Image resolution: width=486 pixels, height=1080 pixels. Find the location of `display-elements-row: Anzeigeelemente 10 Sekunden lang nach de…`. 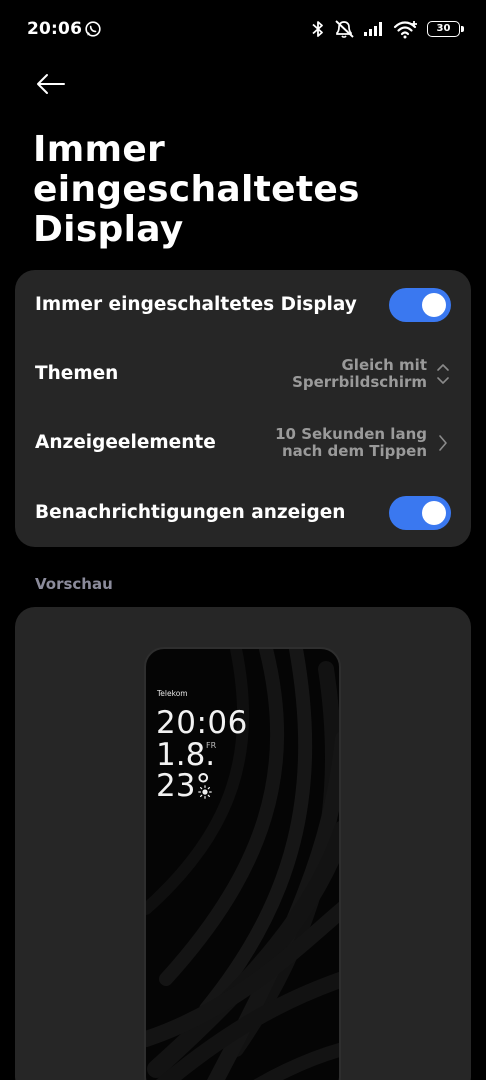

display-elements-row: Anzeigeelemente 10 Sekunden lang nach de… is located at coordinates (243, 442).